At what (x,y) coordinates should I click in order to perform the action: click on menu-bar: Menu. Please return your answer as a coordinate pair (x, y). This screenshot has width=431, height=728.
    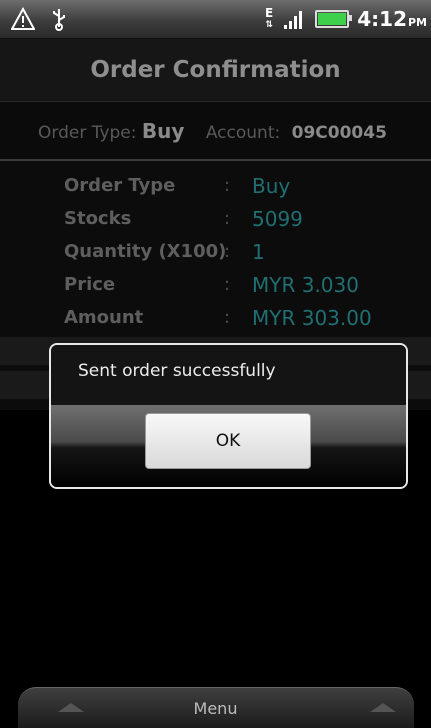
    Looking at the image, I should click on (215, 706).